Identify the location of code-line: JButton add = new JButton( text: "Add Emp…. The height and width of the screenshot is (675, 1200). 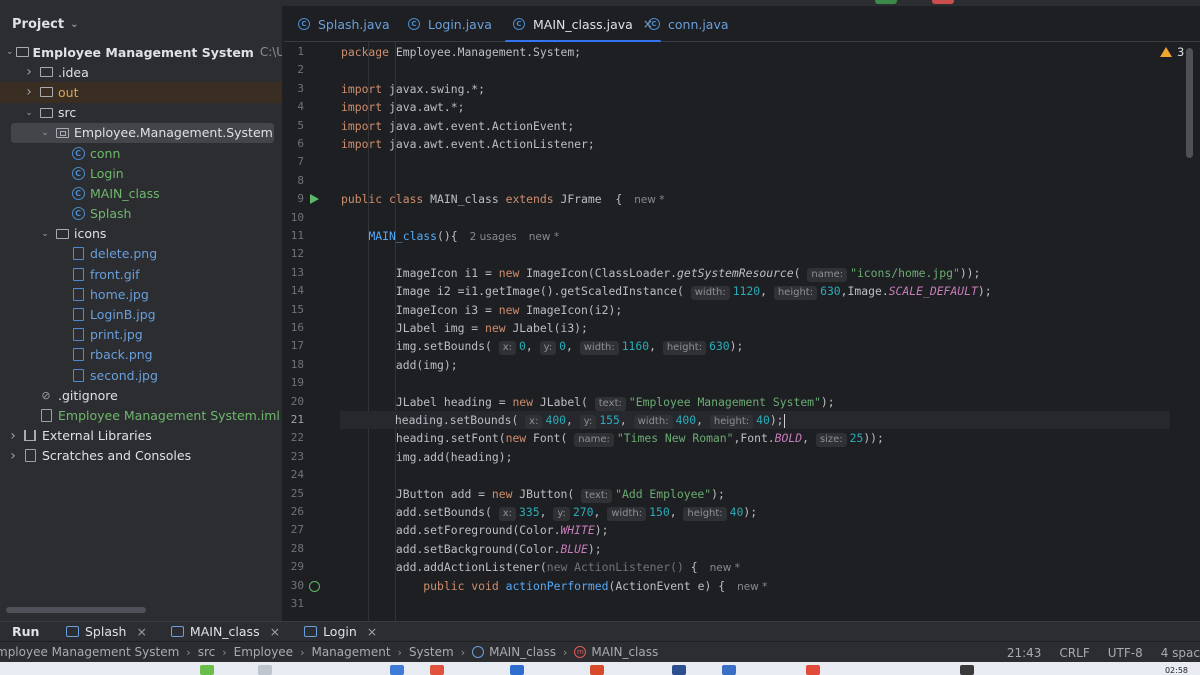
(533, 494).